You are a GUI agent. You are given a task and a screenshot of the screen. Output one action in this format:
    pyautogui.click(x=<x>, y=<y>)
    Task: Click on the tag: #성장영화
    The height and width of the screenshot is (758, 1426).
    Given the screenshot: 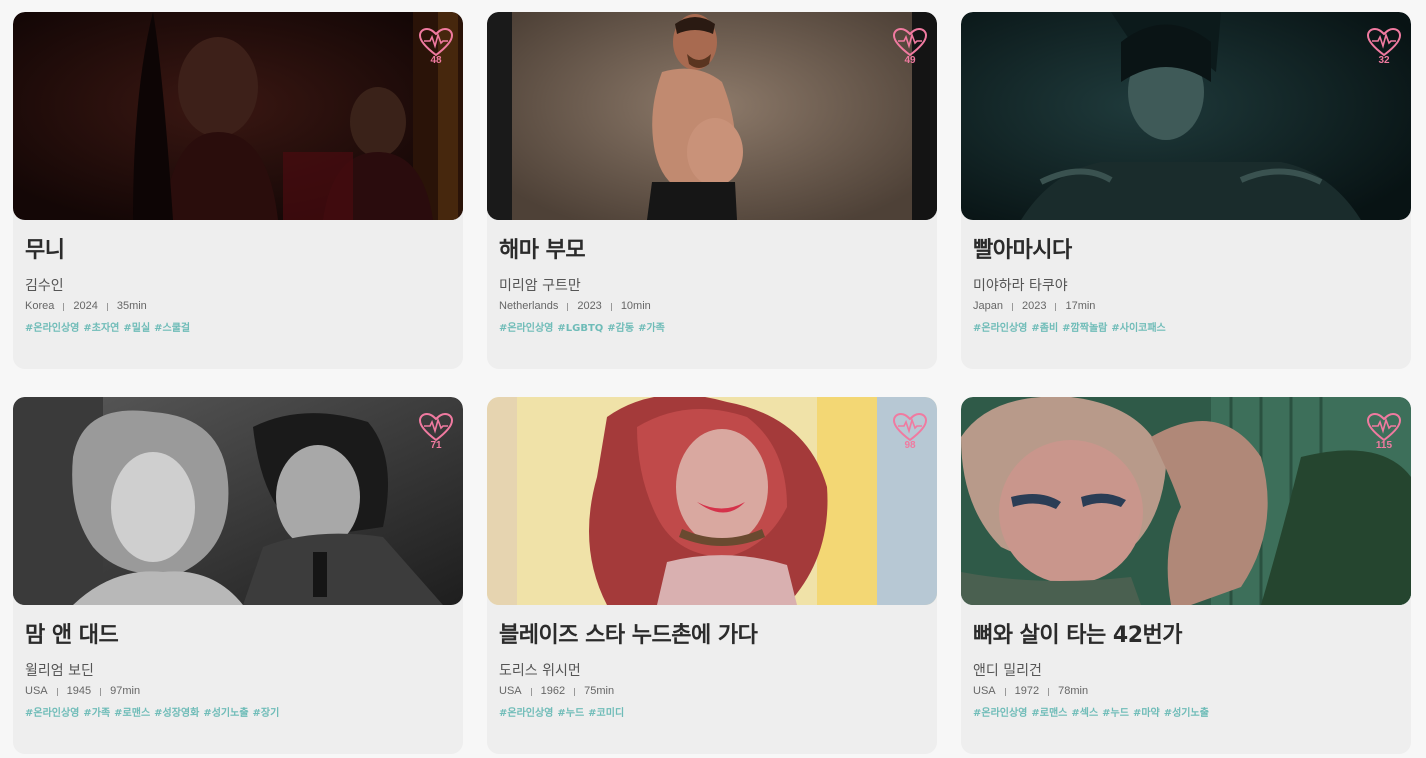 What is the action you would take?
    pyautogui.click(x=176, y=713)
    